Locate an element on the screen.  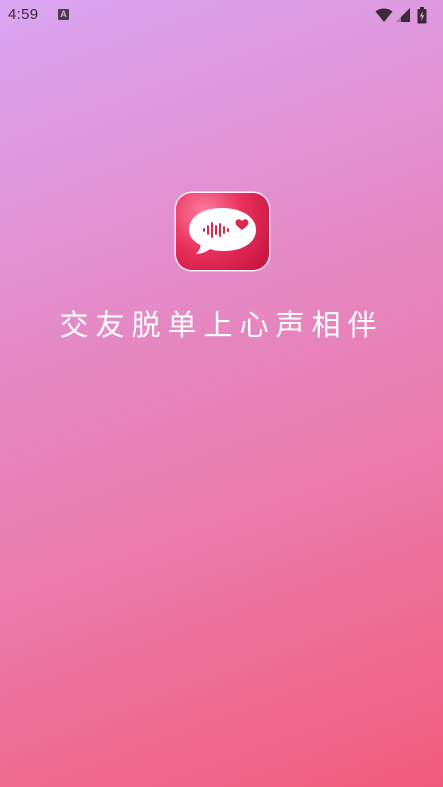
slogan-text: 交友脱单上心声相伴 is located at coordinates (221, 325).